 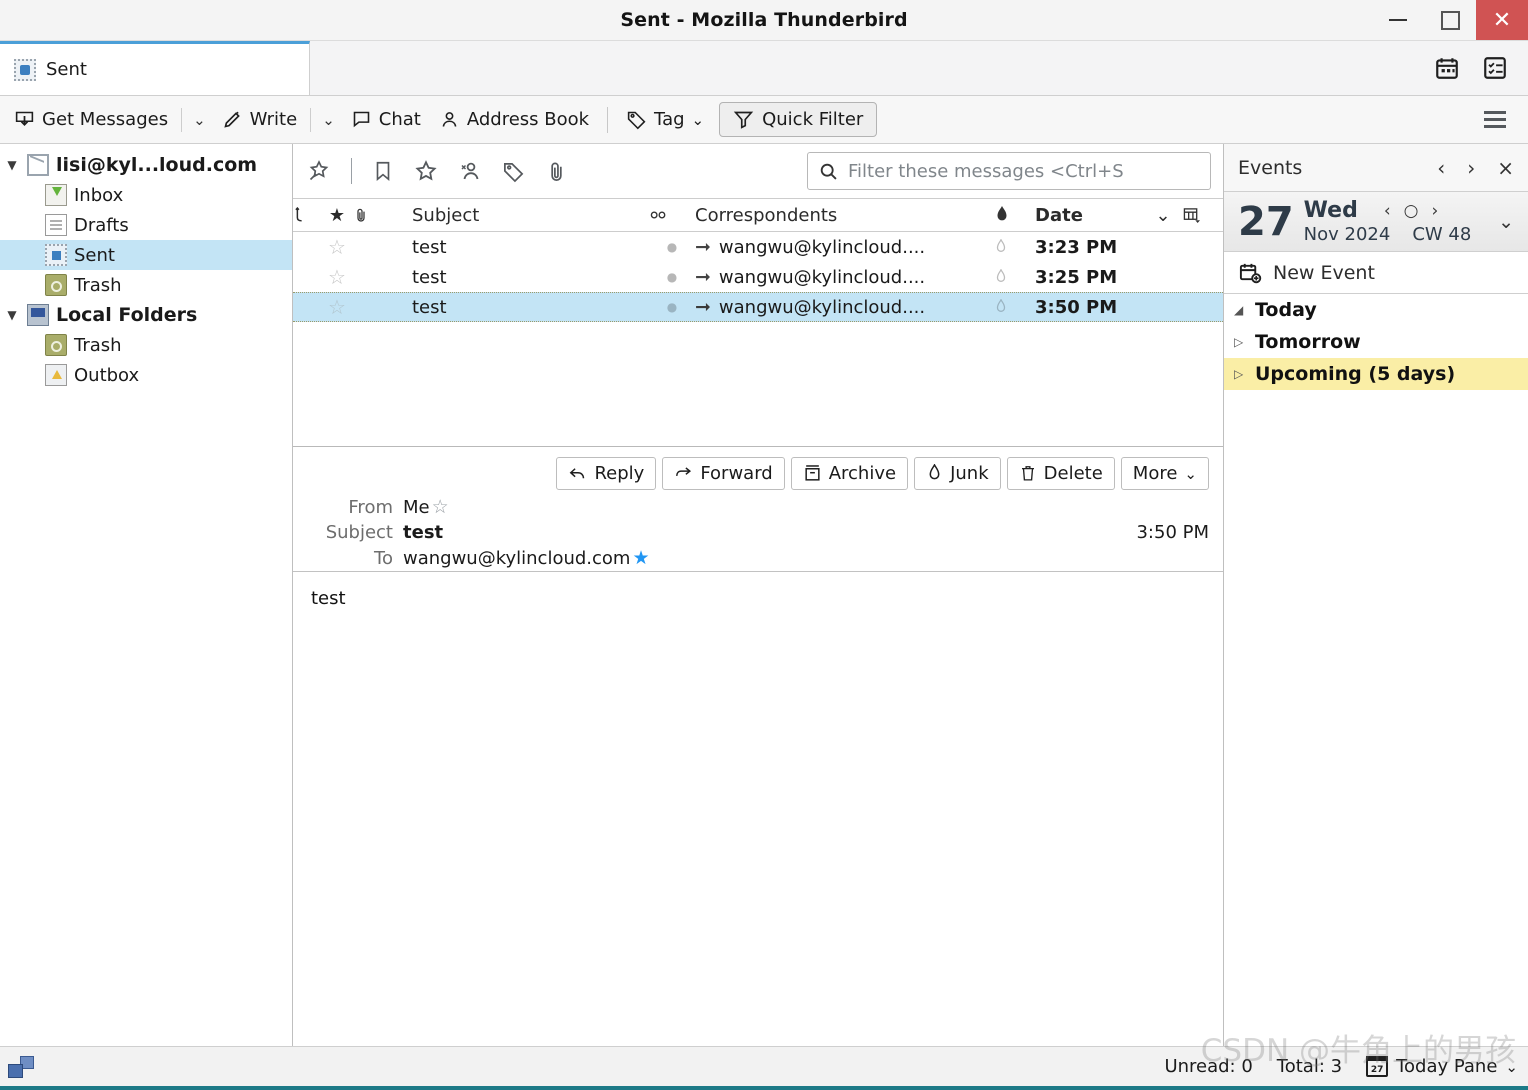 What do you see at coordinates (370, 215) in the screenshot?
I see `attachment-column-icon` at bounding box center [370, 215].